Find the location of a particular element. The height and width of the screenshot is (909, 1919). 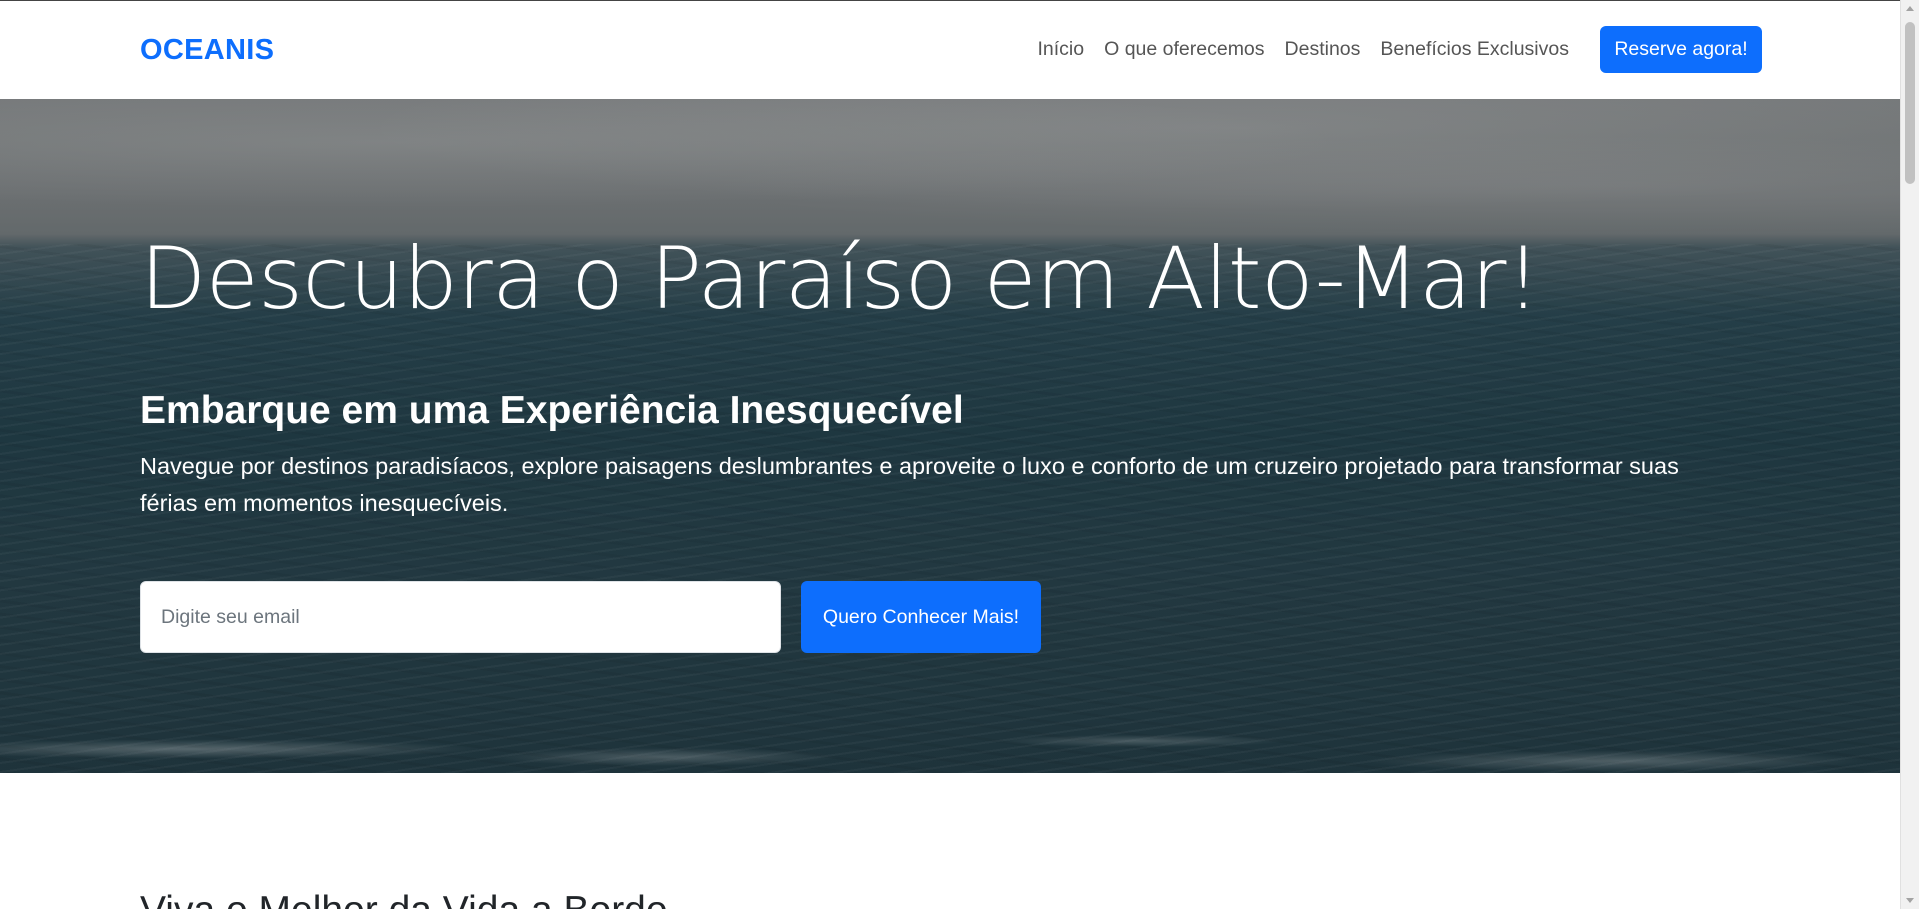

scroll-up-arrow-icon is located at coordinates (1910, 8).